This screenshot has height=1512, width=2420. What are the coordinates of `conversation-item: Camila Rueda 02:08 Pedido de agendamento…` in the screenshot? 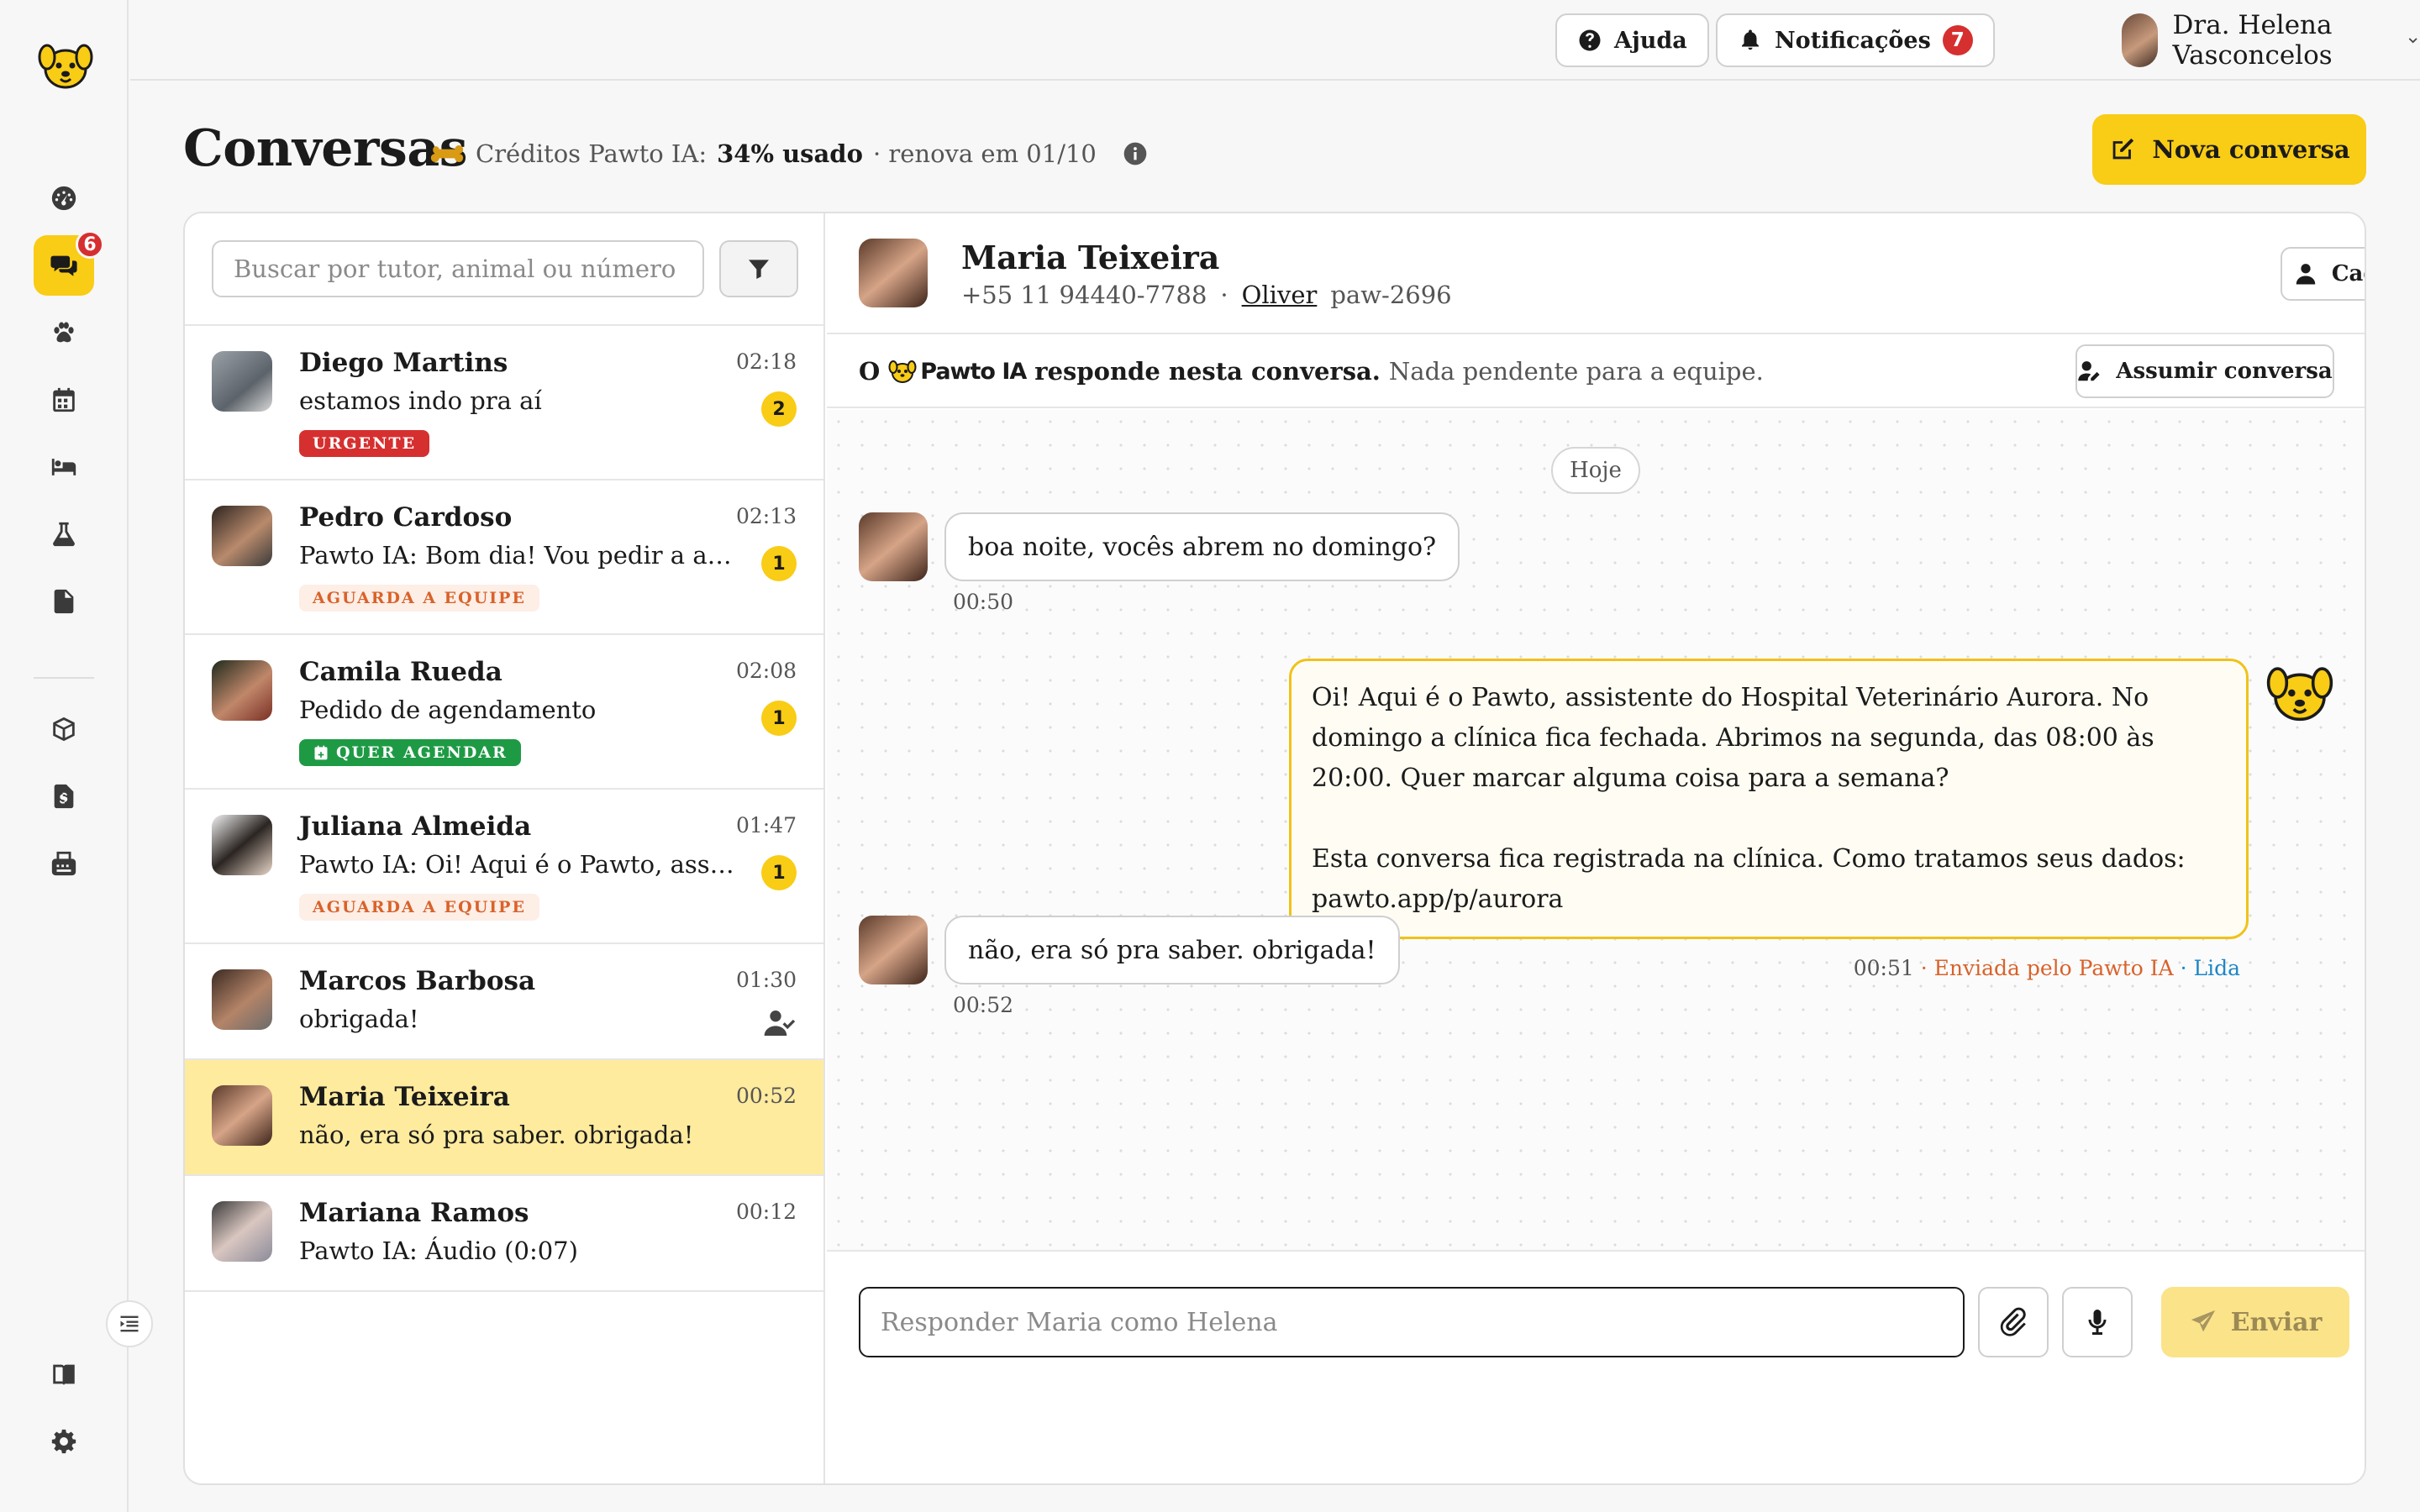 It's located at (504, 712).